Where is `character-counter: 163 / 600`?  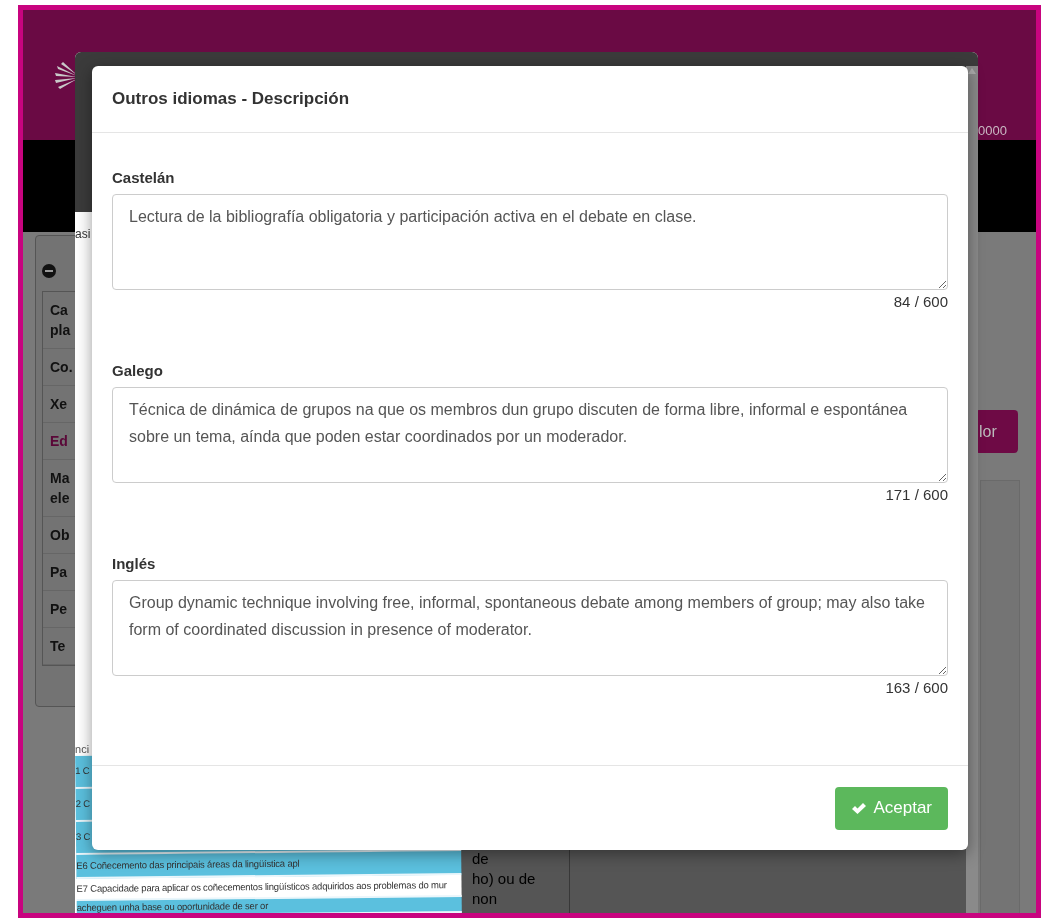
character-counter: 163 / 600 is located at coordinates (916, 687).